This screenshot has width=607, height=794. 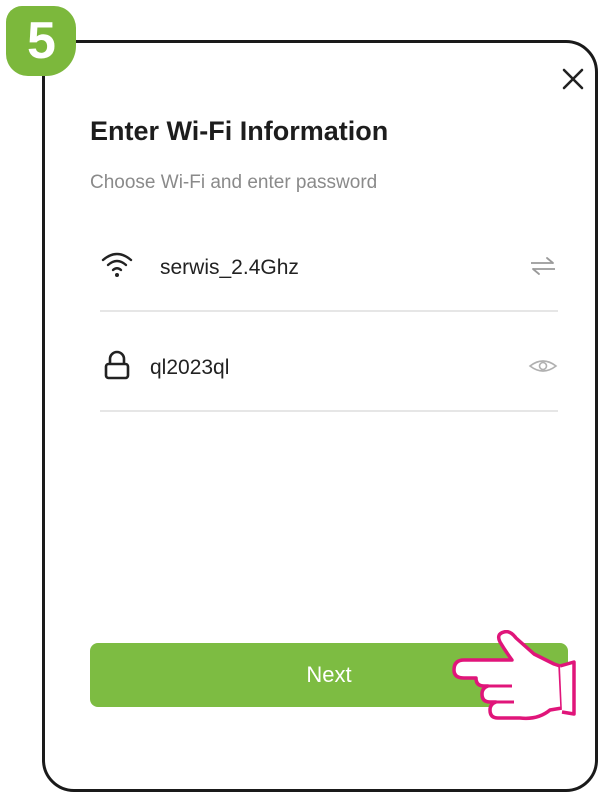 What do you see at coordinates (117, 365) in the screenshot?
I see `lock-icon` at bounding box center [117, 365].